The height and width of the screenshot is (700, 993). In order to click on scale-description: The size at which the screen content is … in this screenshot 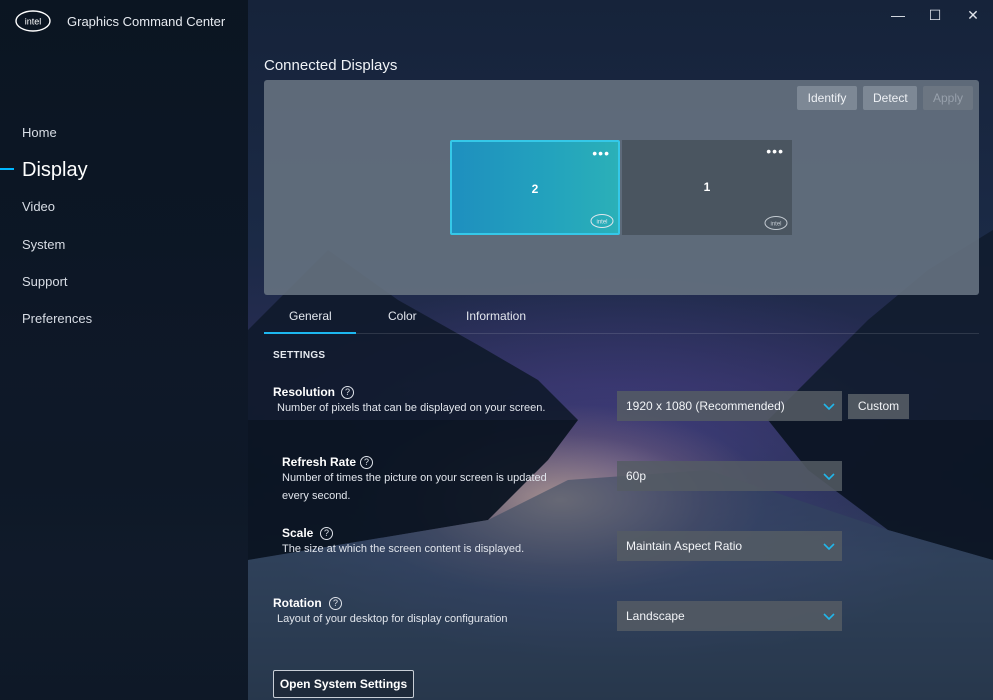, I will do `click(403, 549)`.